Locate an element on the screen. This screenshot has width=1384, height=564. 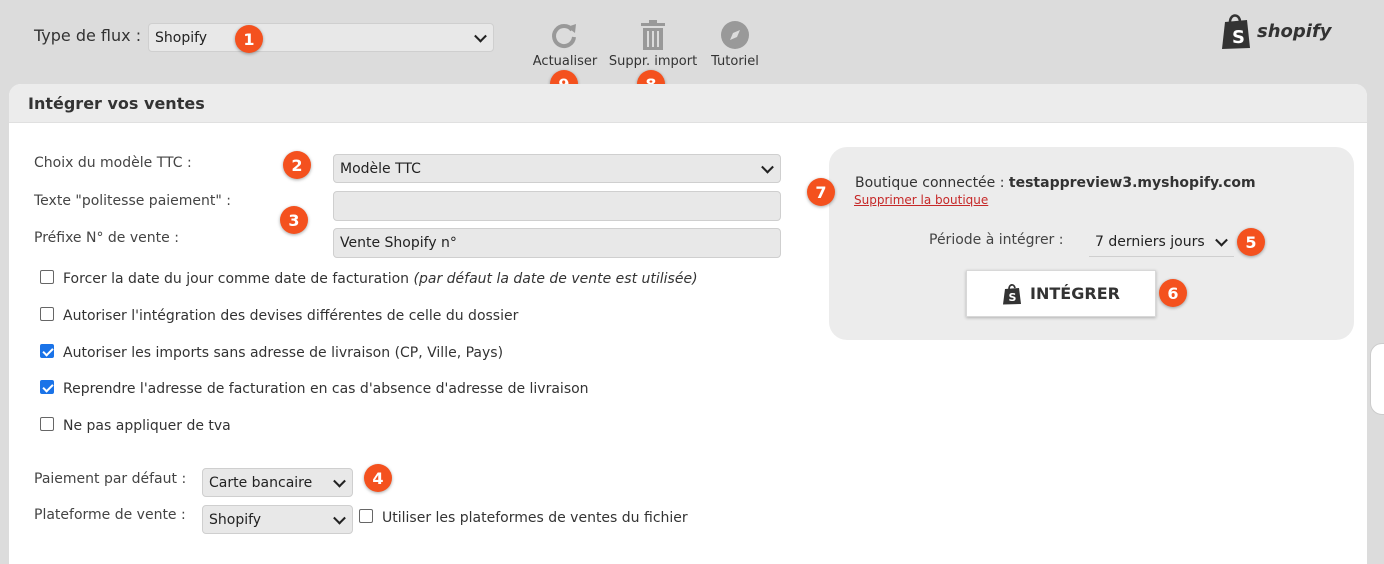
modele-value: Modèle TTC is located at coordinates (380, 168).